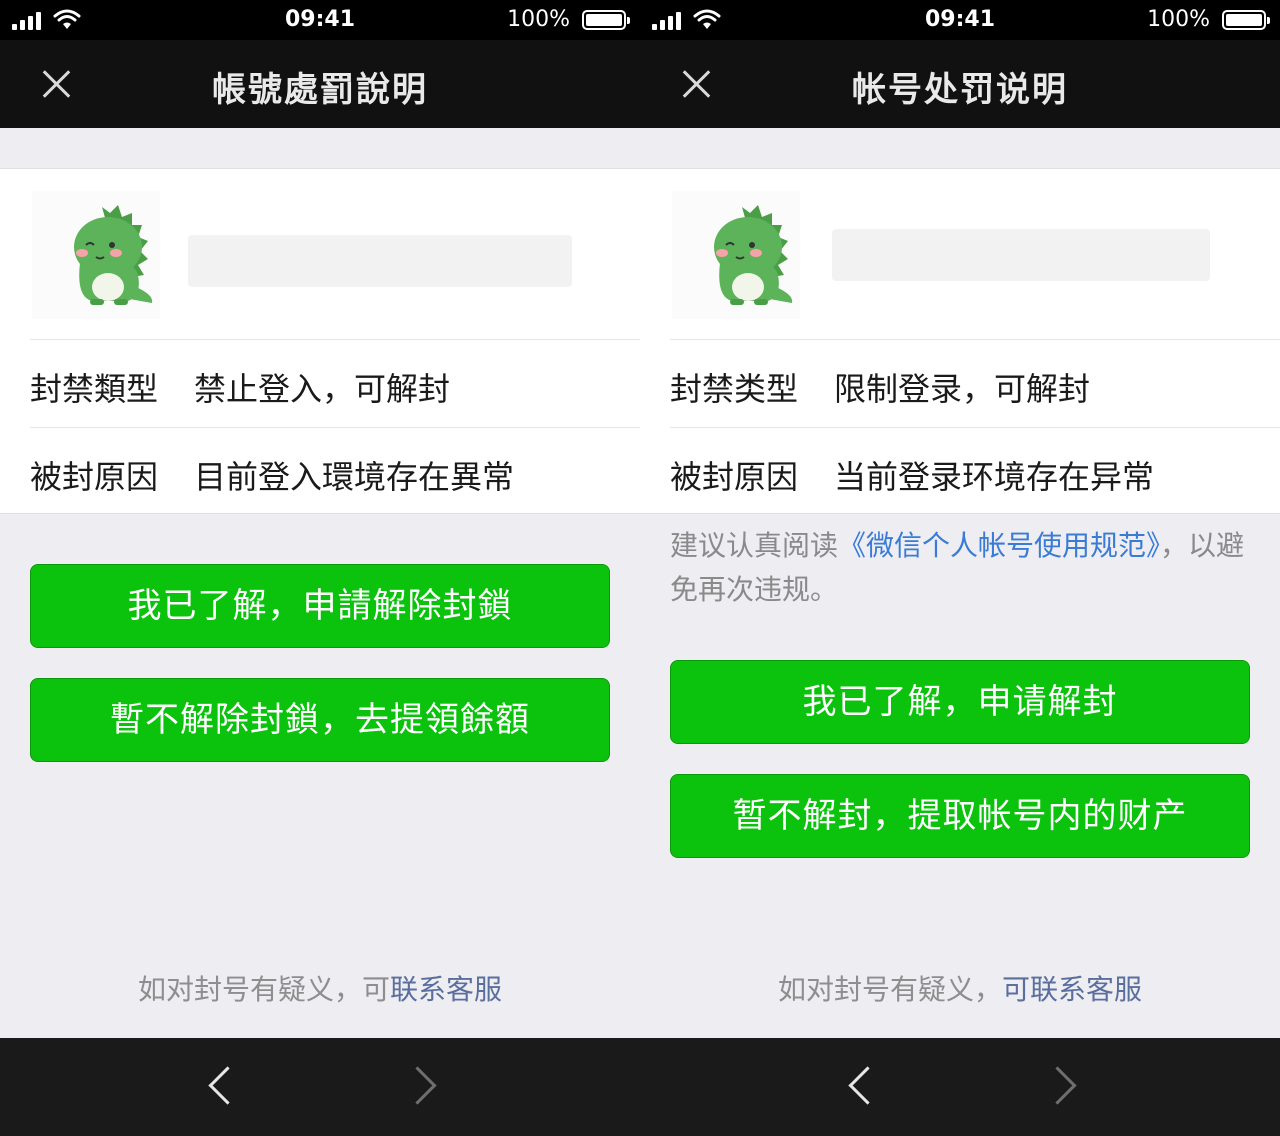 The height and width of the screenshot is (1136, 1280). Describe the element at coordinates (960, 90) in the screenshot. I see `page-title: 帐号处罚说明` at that location.